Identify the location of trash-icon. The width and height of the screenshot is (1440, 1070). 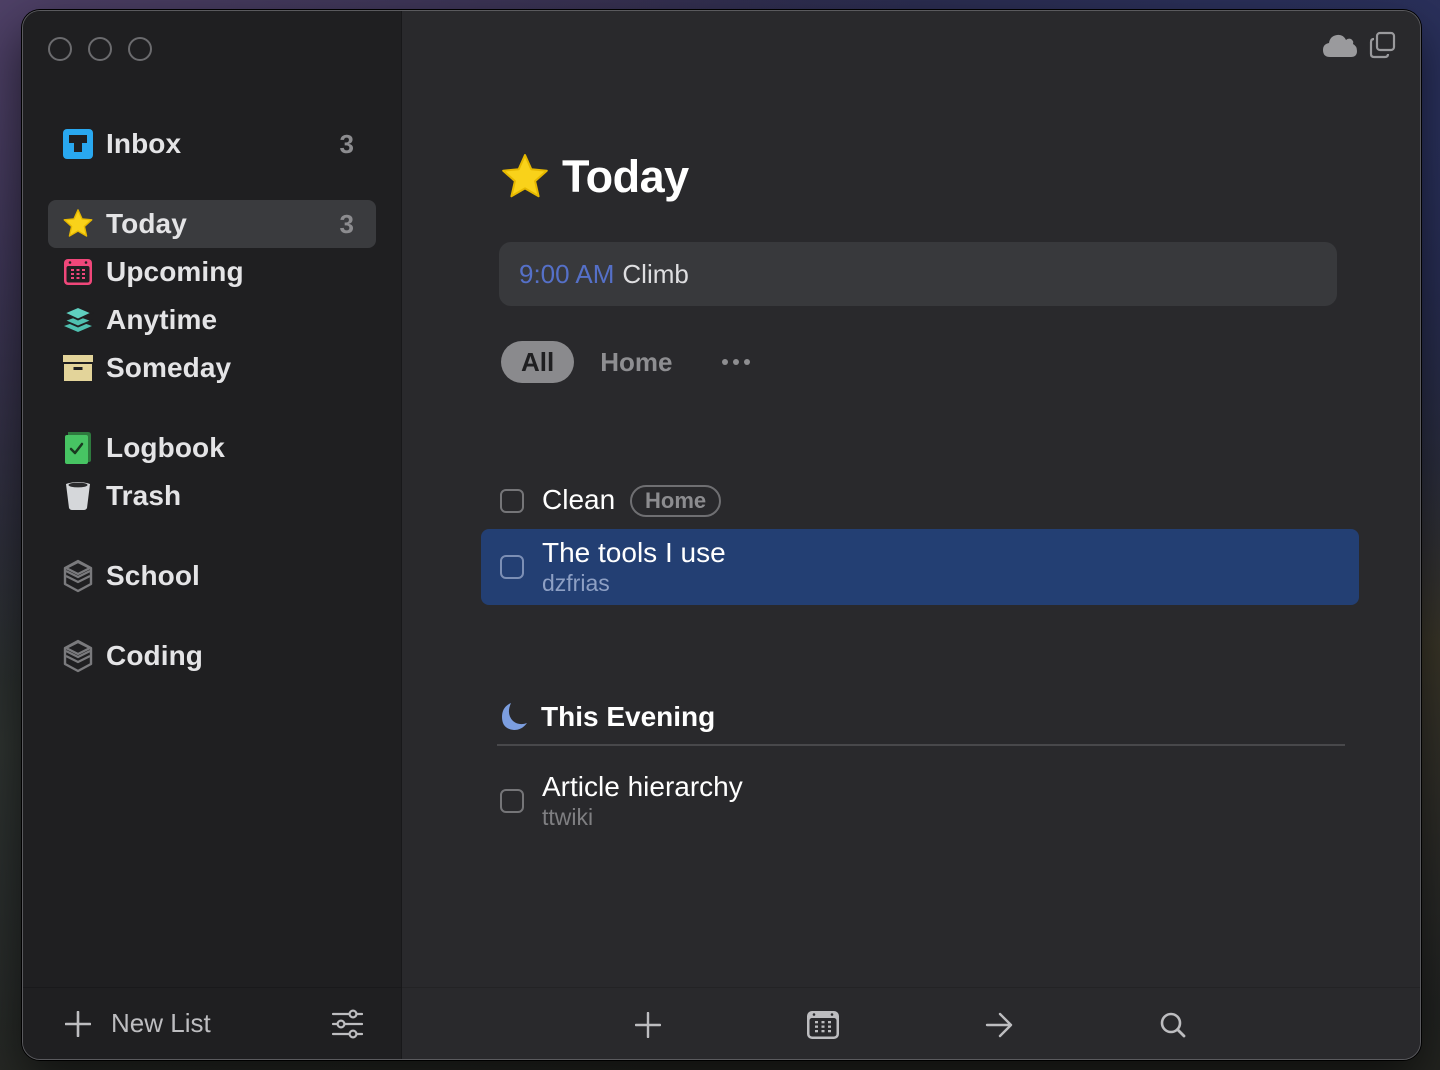
(78, 496).